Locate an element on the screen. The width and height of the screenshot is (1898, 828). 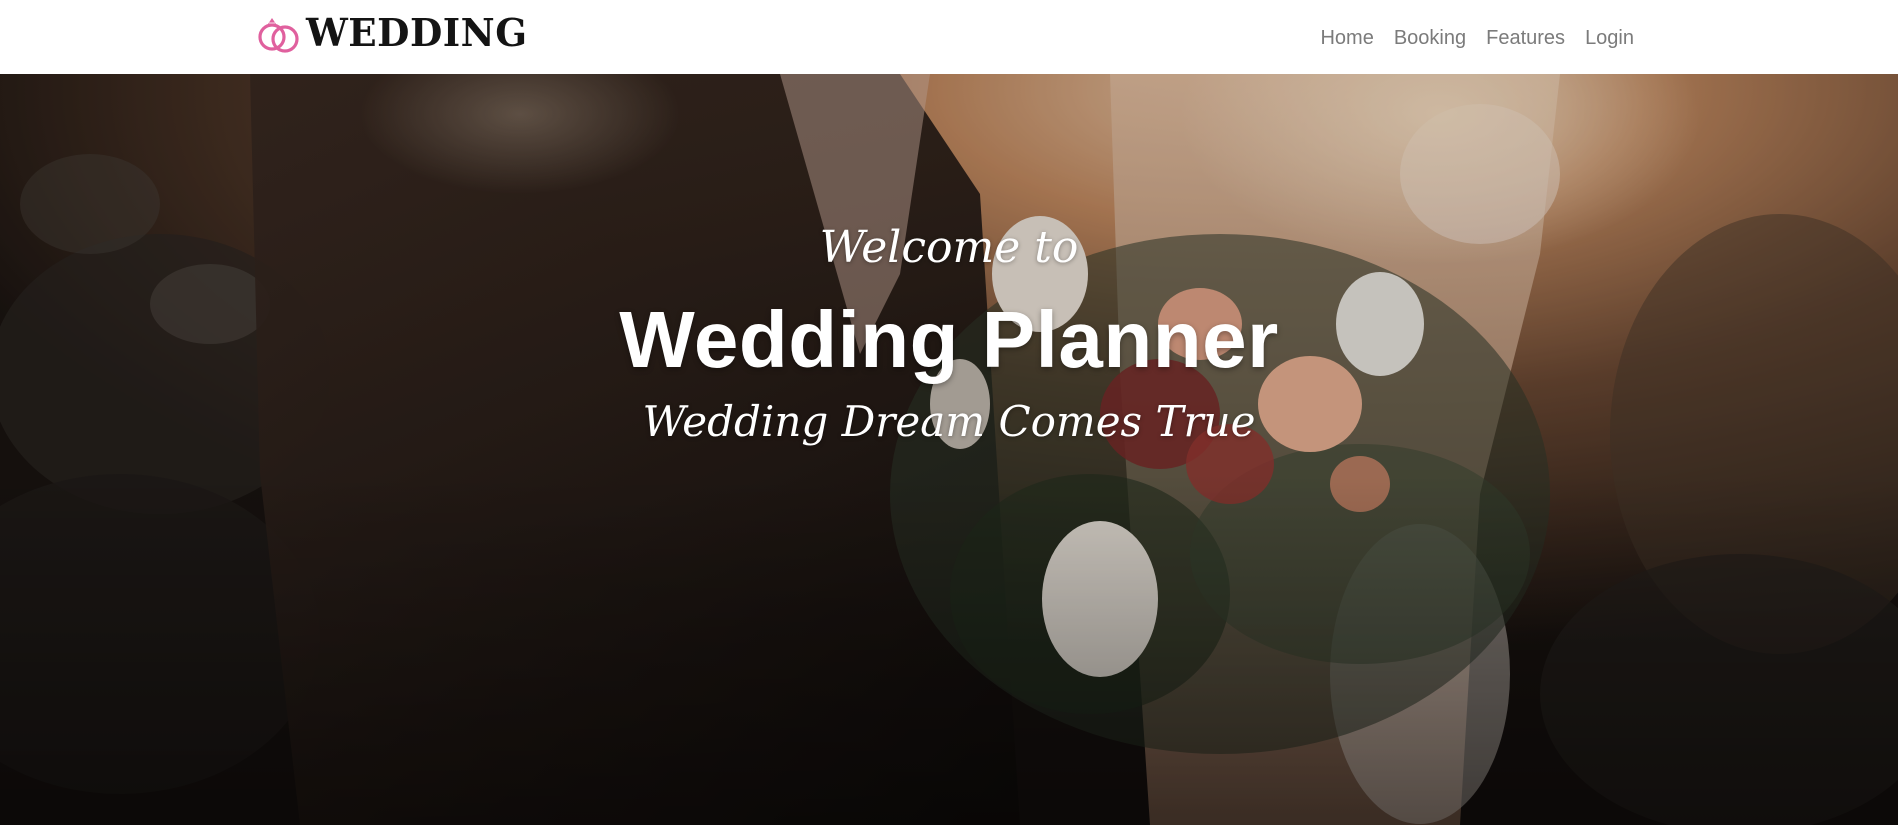
nav-booking: Booking is located at coordinates (1430, 38).